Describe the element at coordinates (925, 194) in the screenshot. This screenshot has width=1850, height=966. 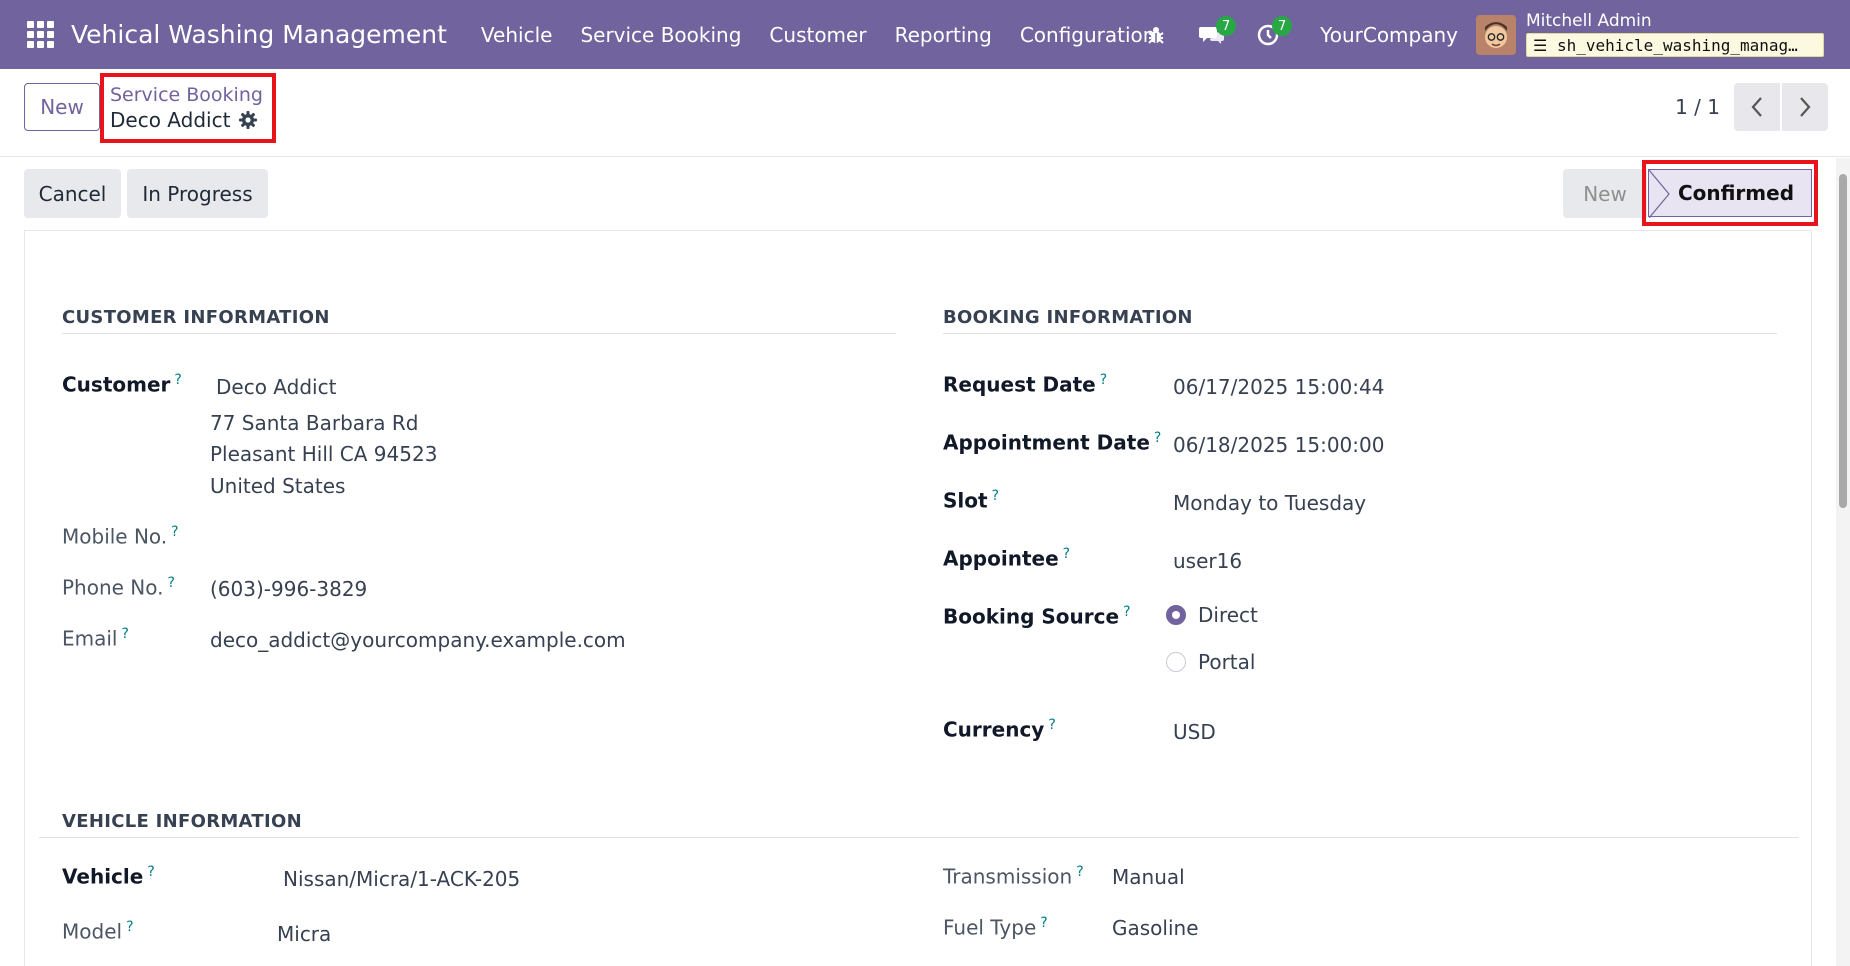
I see `statusbar: Cancel In Progress New Confirmed` at that location.